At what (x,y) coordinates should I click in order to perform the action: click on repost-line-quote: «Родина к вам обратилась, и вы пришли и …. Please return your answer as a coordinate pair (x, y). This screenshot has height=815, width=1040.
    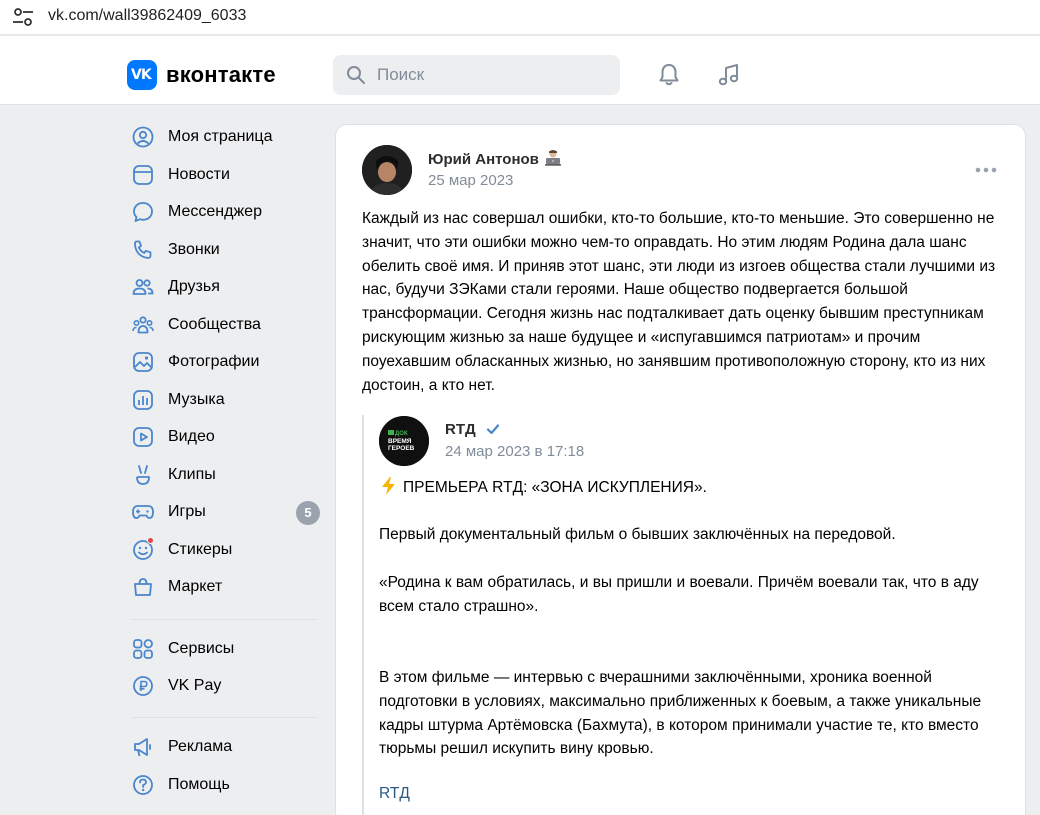
    Looking at the image, I should click on (679, 594).